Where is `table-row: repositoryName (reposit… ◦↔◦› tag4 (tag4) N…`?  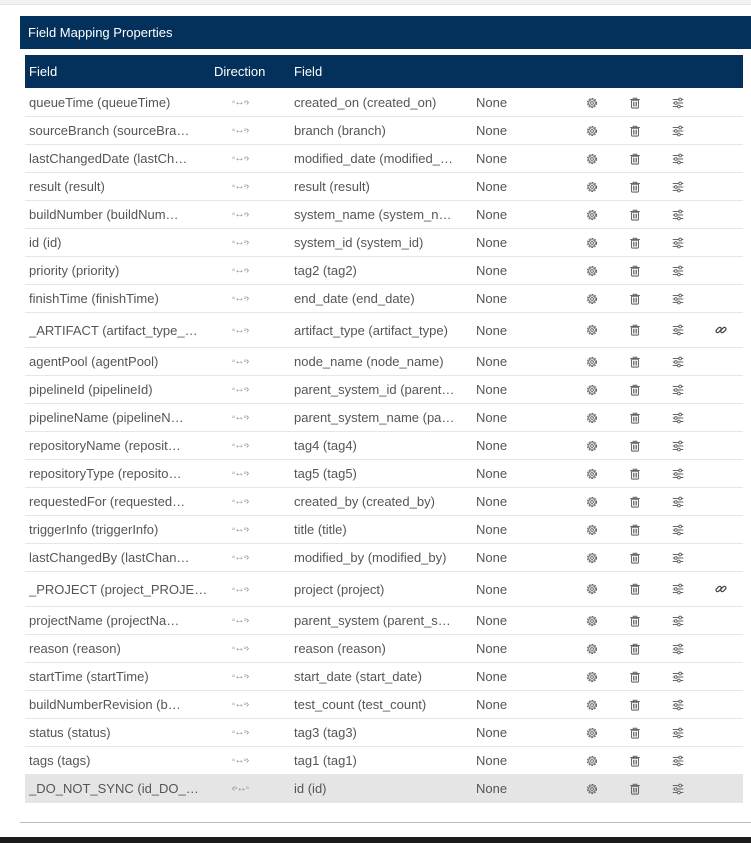 table-row: repositoryName (reposit… ◦↔◦› tag4 (tag4) N… is located at coordinates (384, 446).